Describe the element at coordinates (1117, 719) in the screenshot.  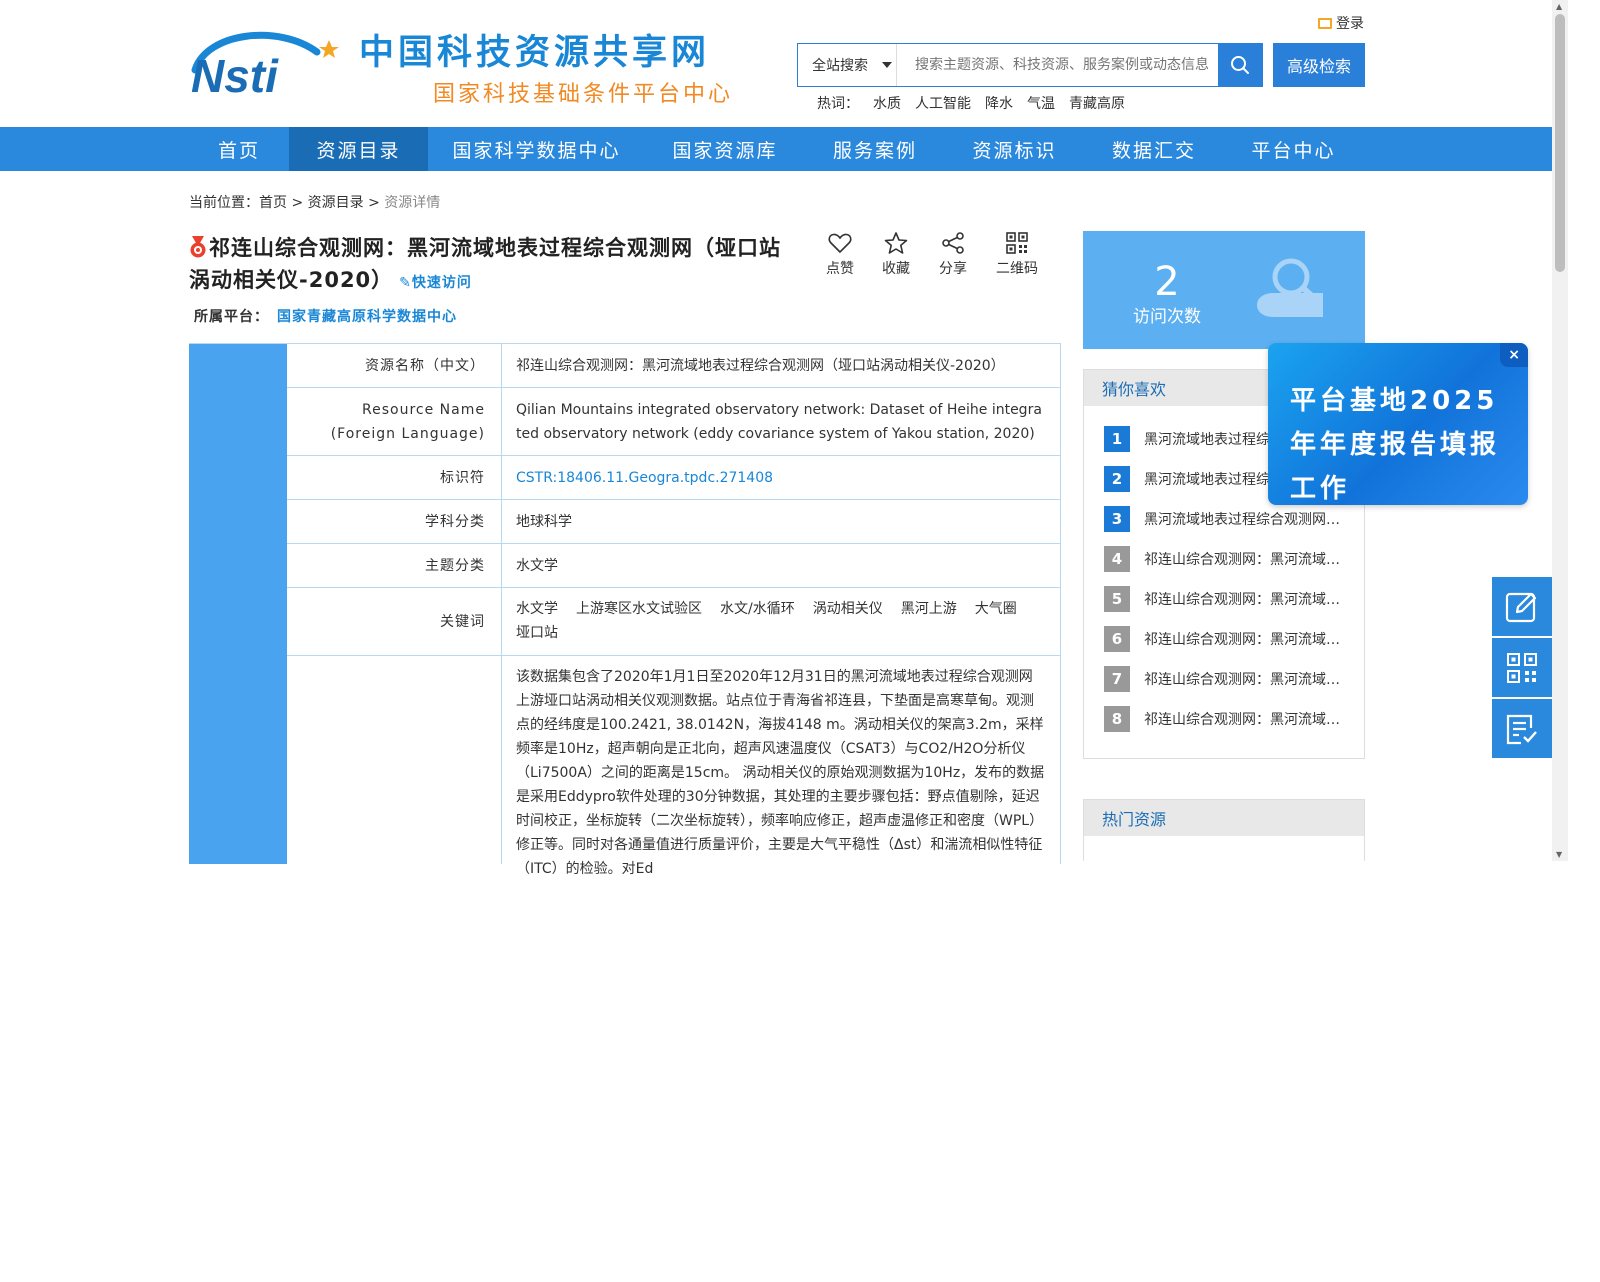
I see `rank-badge: 8` at that location.